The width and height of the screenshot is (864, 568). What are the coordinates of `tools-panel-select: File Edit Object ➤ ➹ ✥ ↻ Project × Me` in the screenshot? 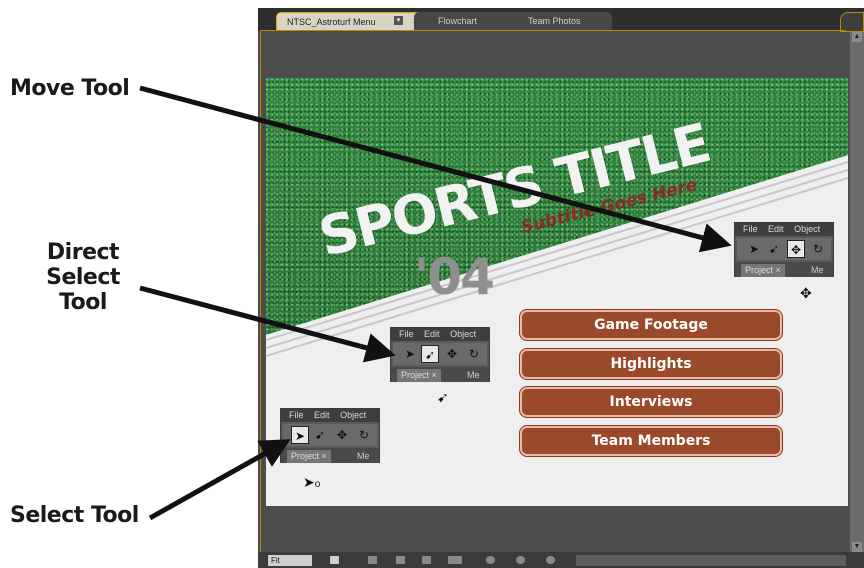 It's located at (330, 435).